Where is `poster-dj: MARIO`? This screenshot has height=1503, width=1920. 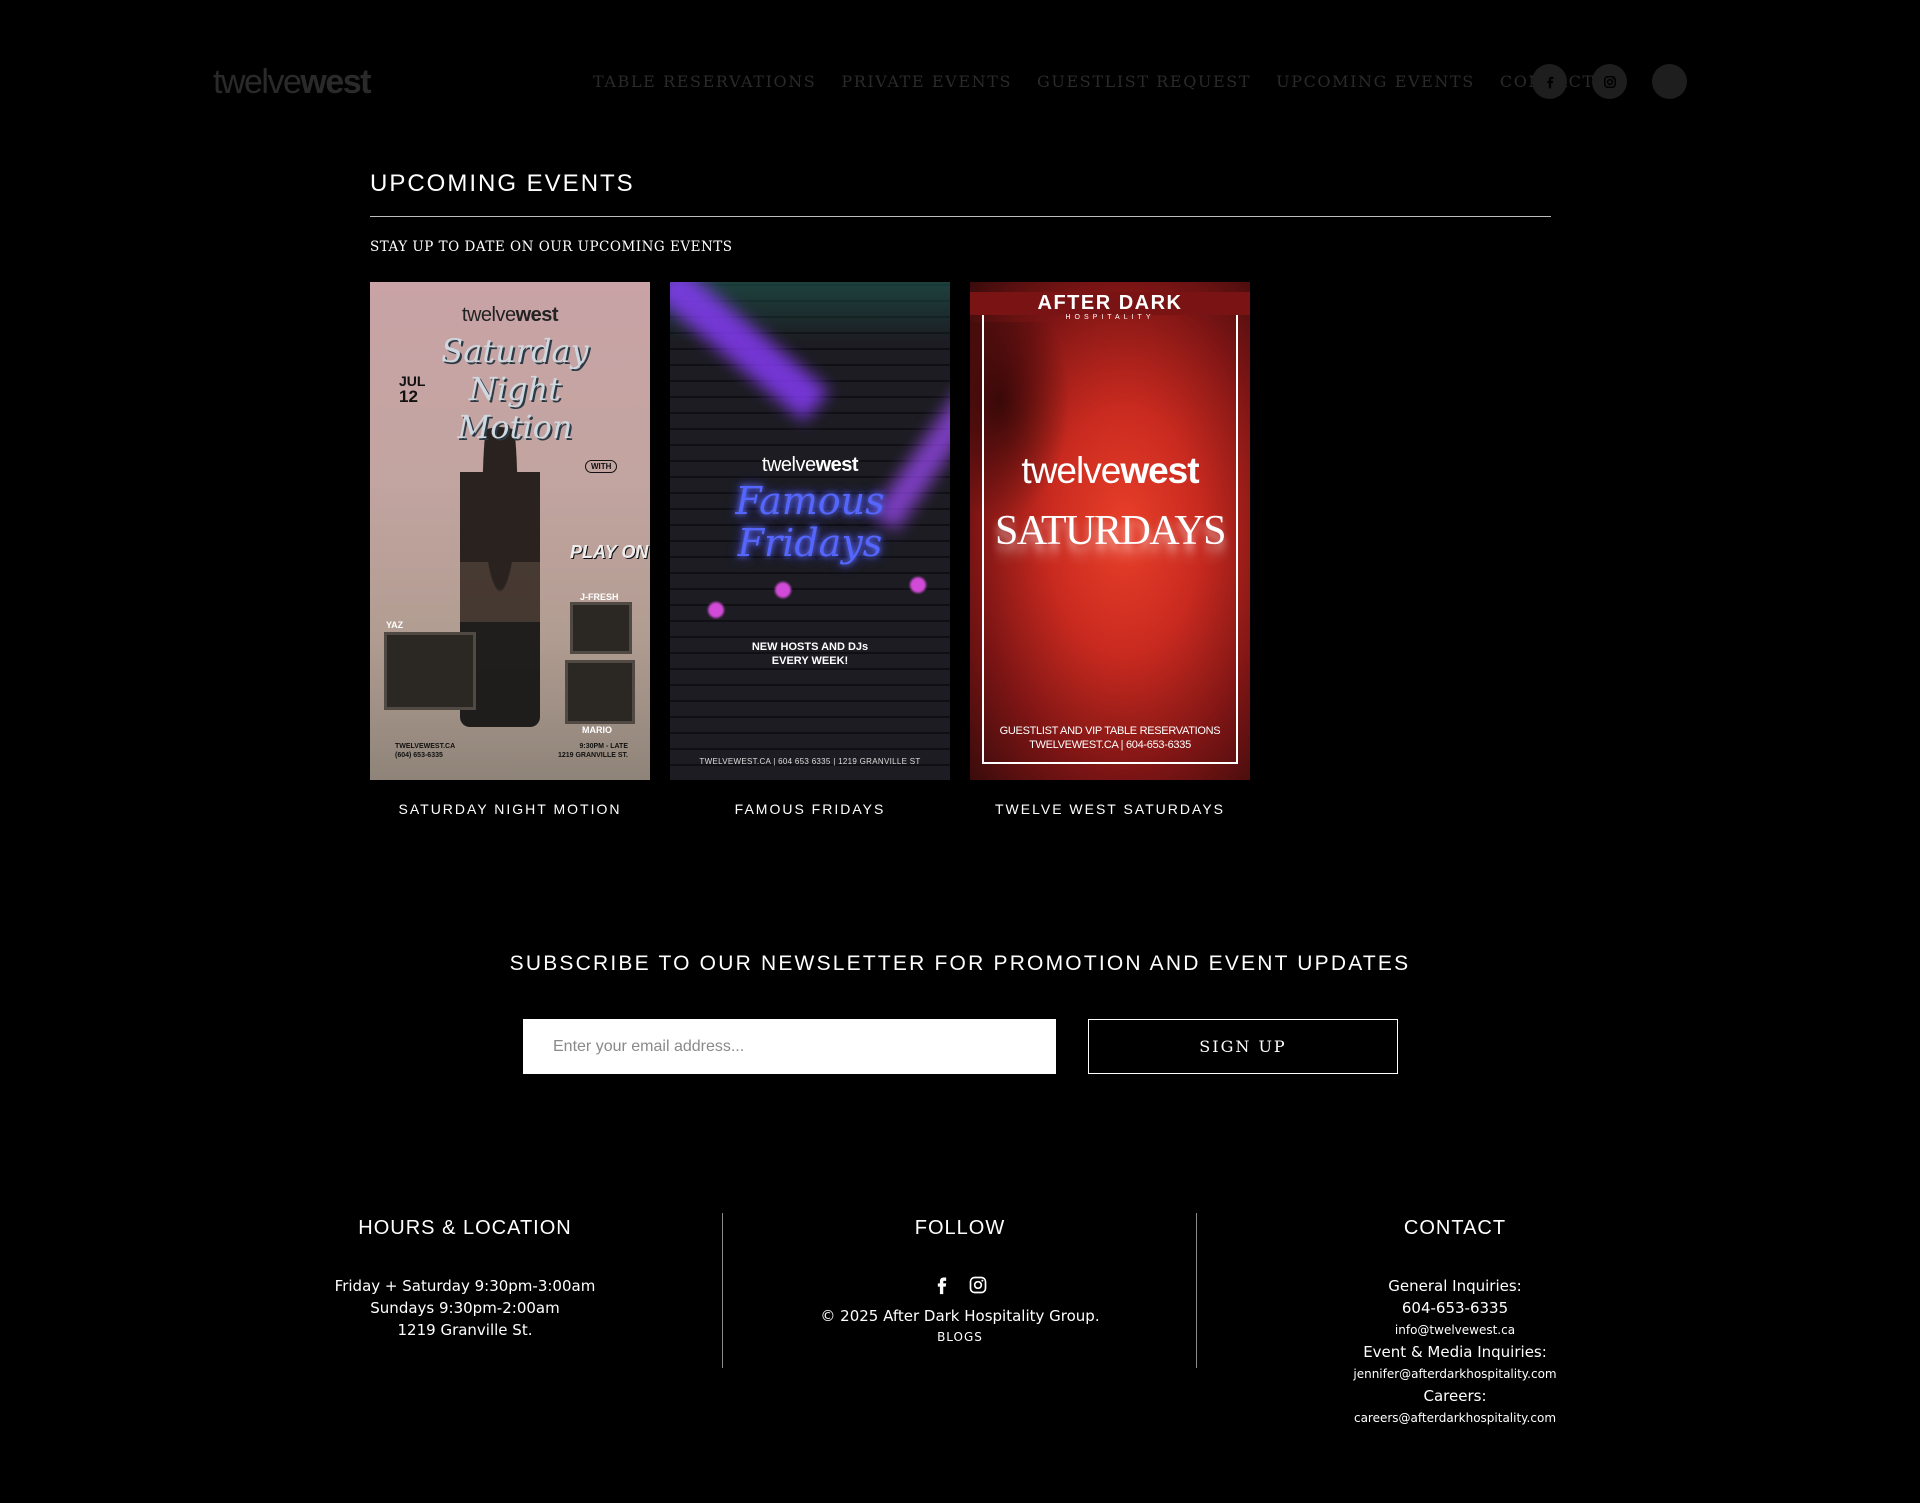
poster-dj: MARIO is located at coordinates (597, 730).